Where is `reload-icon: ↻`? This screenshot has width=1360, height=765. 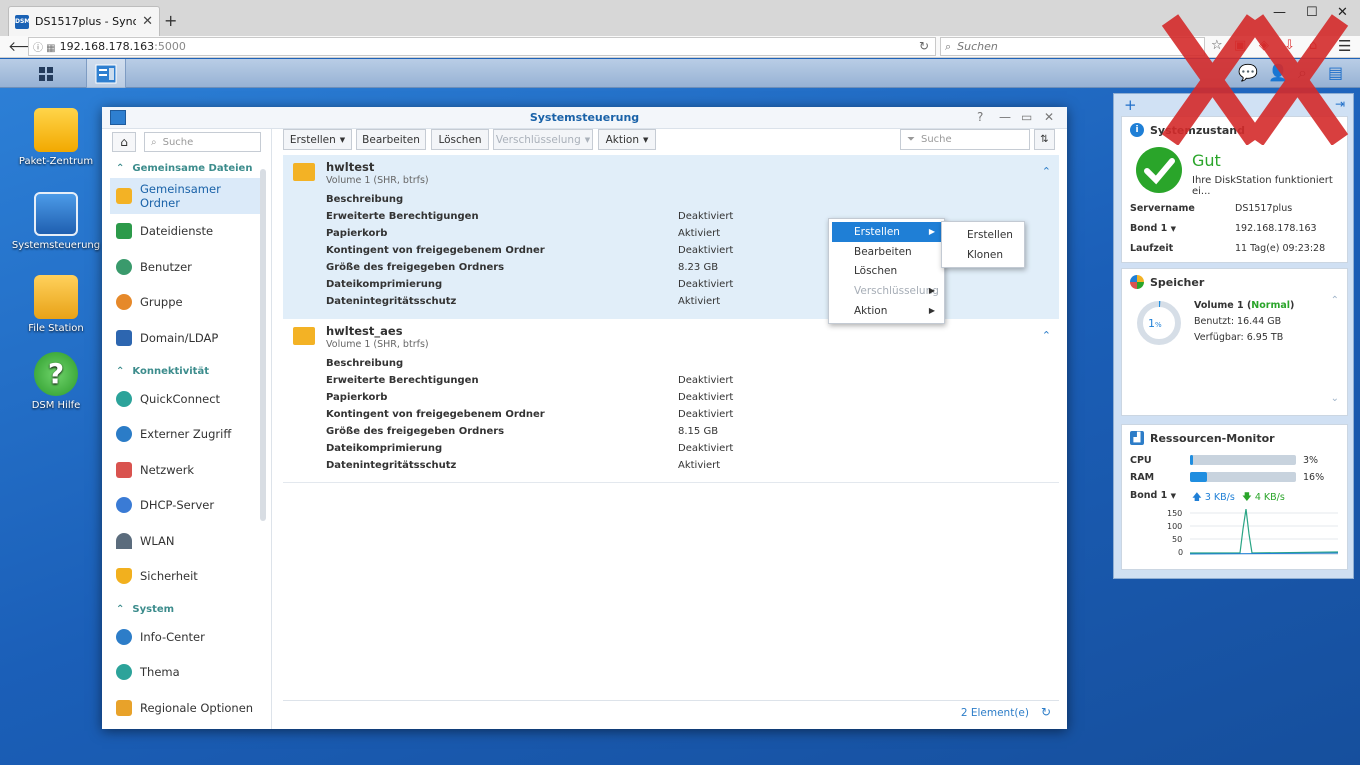 reload-icon: ↻ is located at coordinates (924, 46).